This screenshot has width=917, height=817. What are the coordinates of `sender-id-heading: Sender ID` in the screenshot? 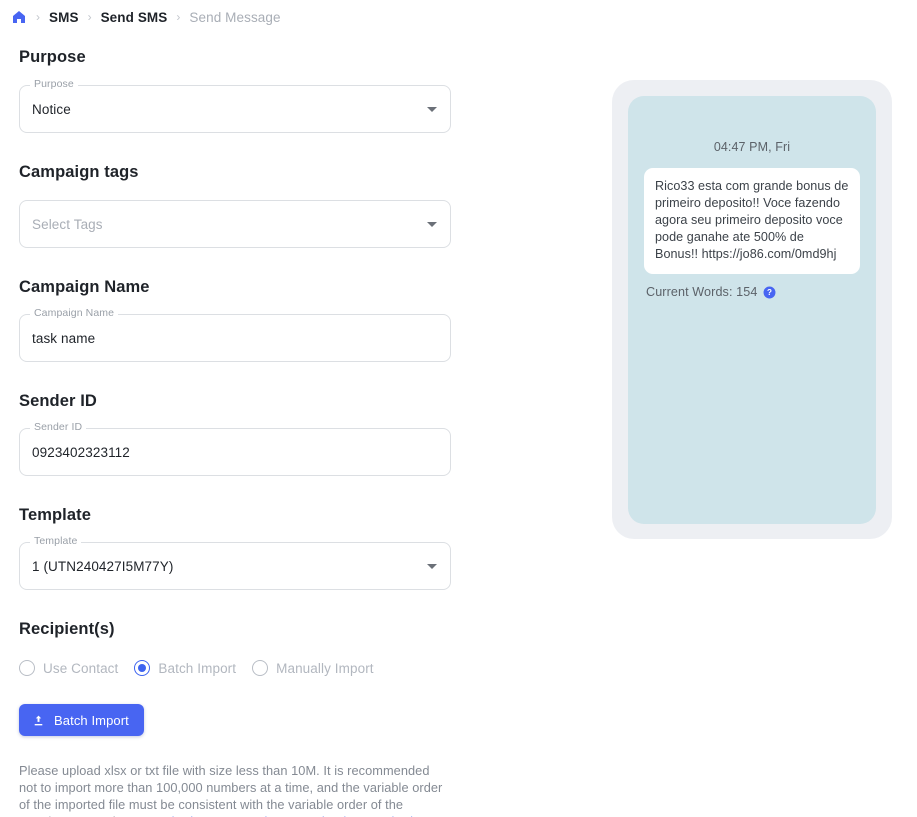 It's located at (58, 401).